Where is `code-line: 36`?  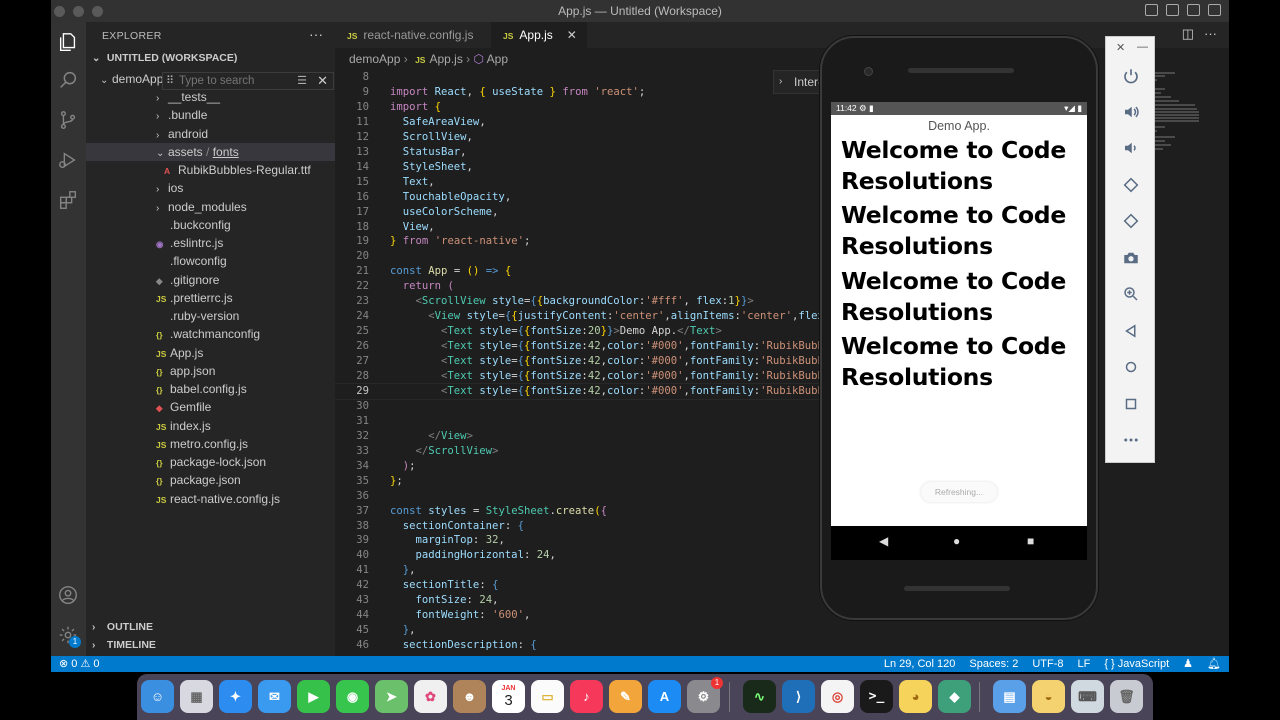 code-line: 36 is located at coordinates (580, 496).